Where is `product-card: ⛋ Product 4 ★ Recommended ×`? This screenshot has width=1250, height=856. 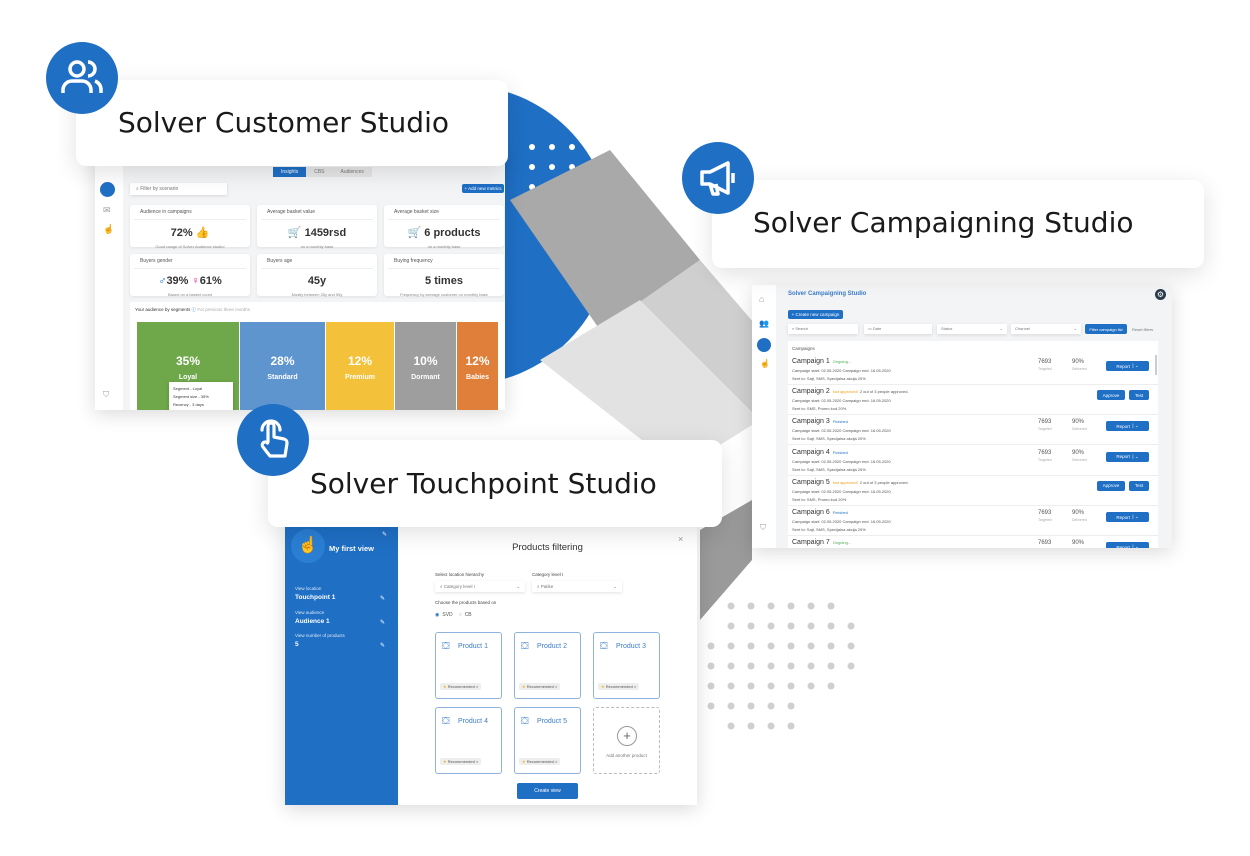
product-card: ⛋ Product 4 ★ Recommended × is located at coordinates (468, 740).